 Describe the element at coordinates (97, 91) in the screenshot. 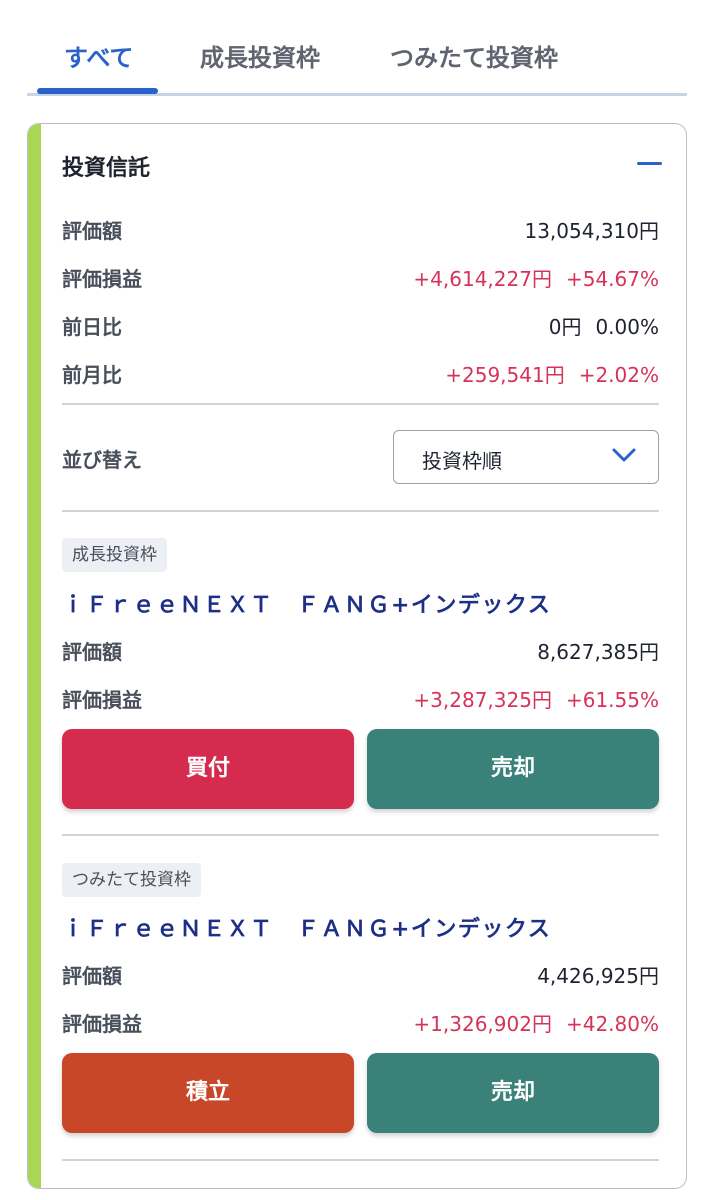

I see `active-tab-indicator` at that location.